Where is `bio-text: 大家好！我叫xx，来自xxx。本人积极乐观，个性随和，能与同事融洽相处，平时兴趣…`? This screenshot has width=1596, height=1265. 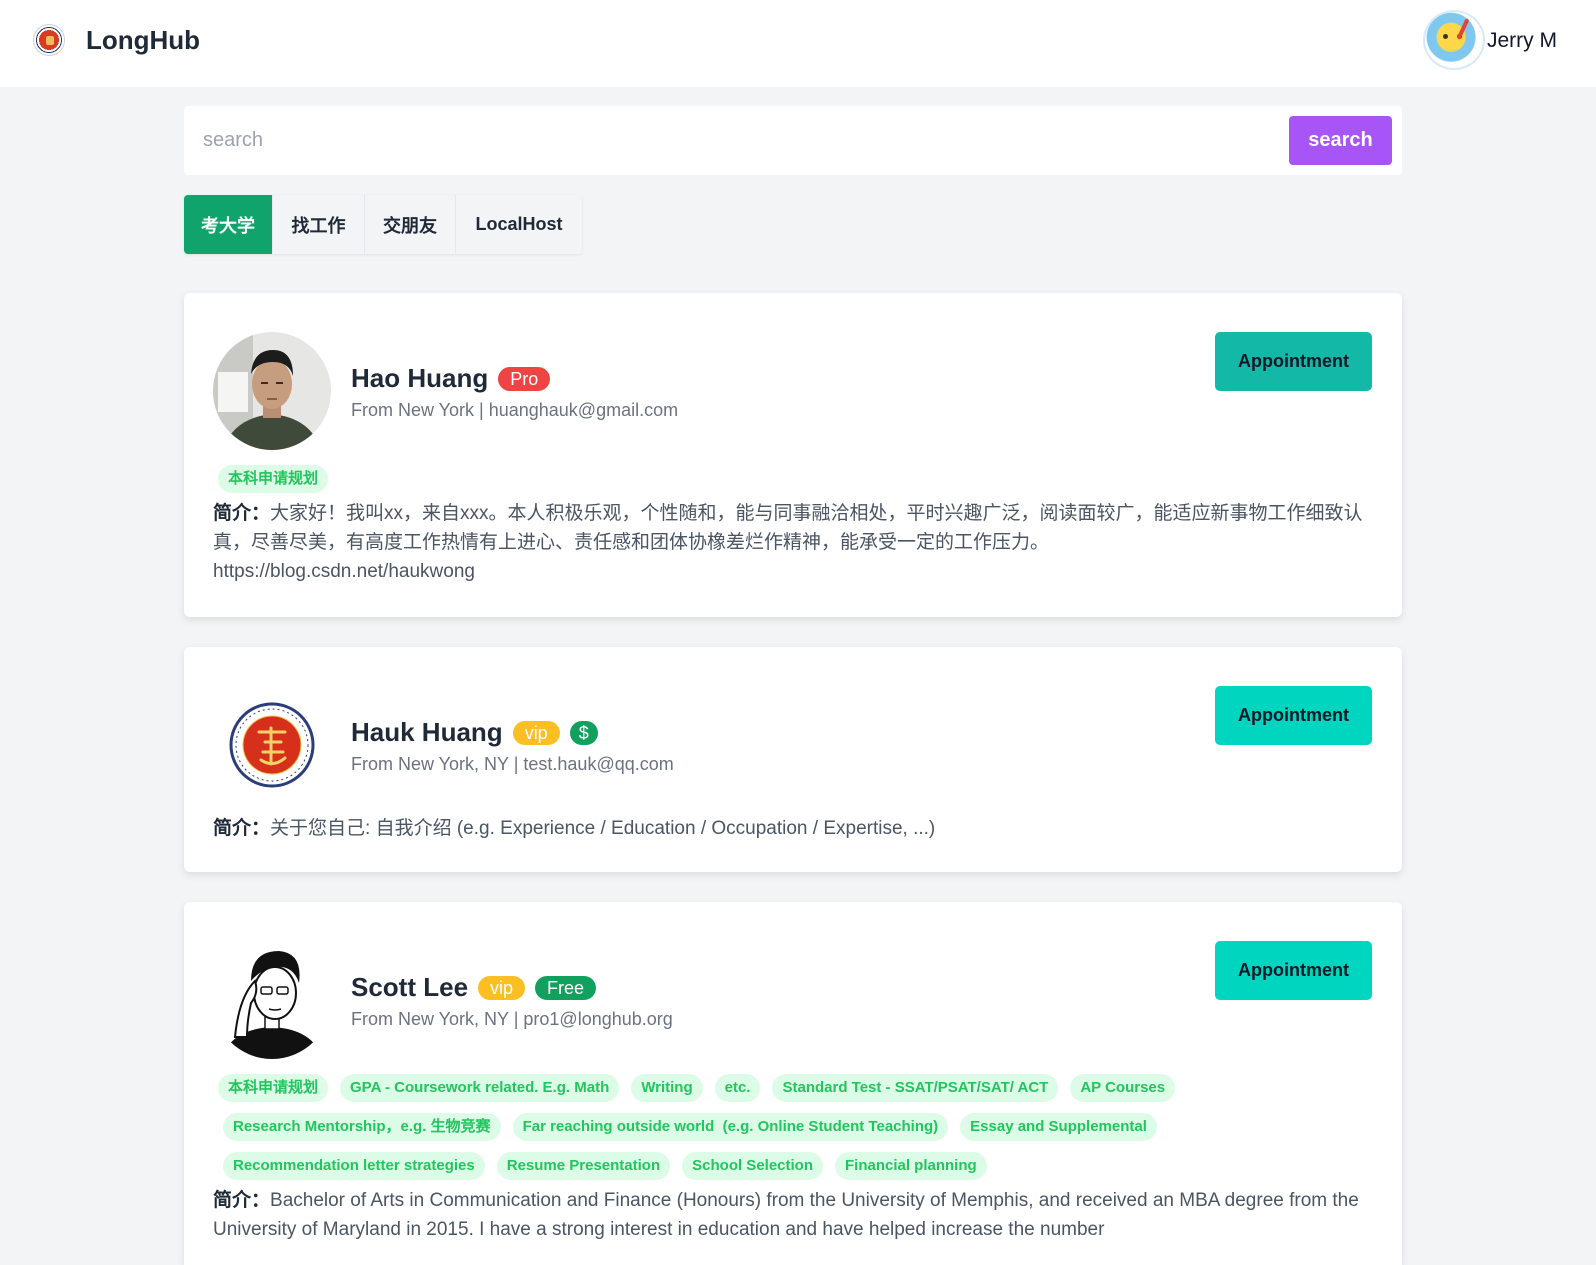
bio-text: 大家好！我叫xx，来自xxx。本人积极乐观，个性随和，能与同事融洽相处，平时兴趣… is located at coordinates (788, 528).